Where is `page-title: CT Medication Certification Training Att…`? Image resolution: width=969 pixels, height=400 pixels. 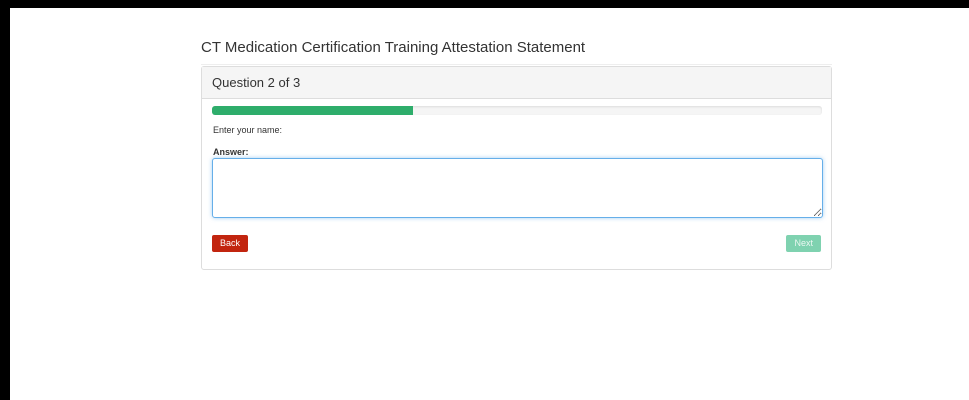 page-title: CT Medication Certification Training Att… is located at coordinates (516, 52).